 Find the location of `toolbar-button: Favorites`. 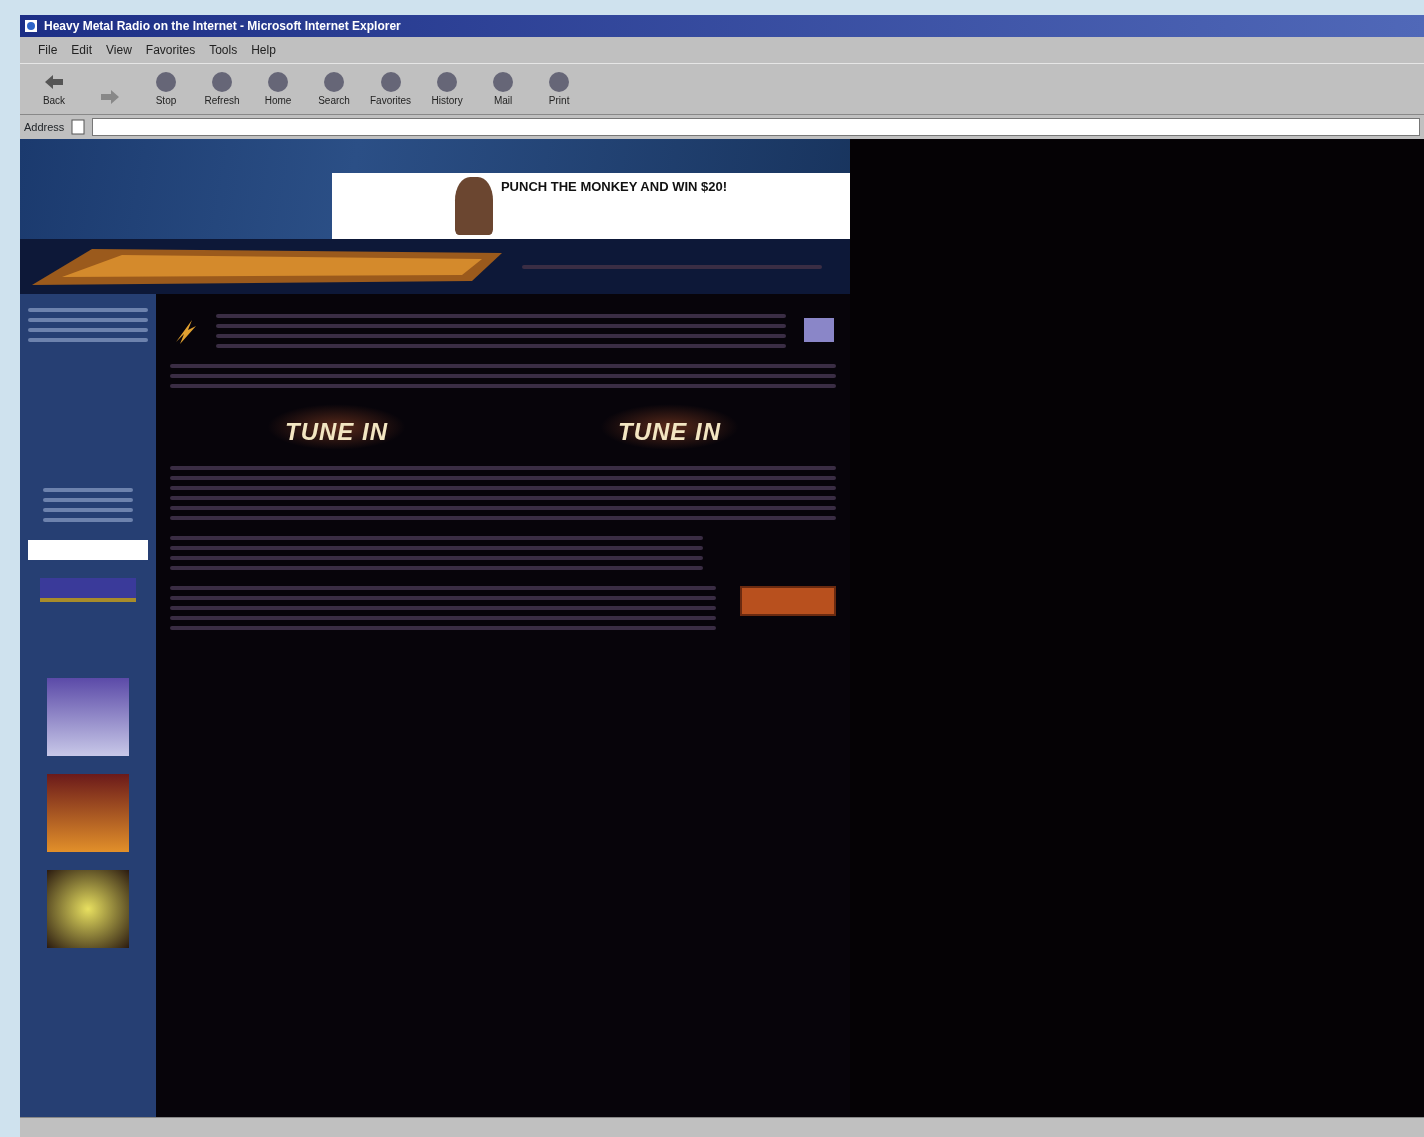

toolbar-button: Favorites is located at coordinates (391, 89).